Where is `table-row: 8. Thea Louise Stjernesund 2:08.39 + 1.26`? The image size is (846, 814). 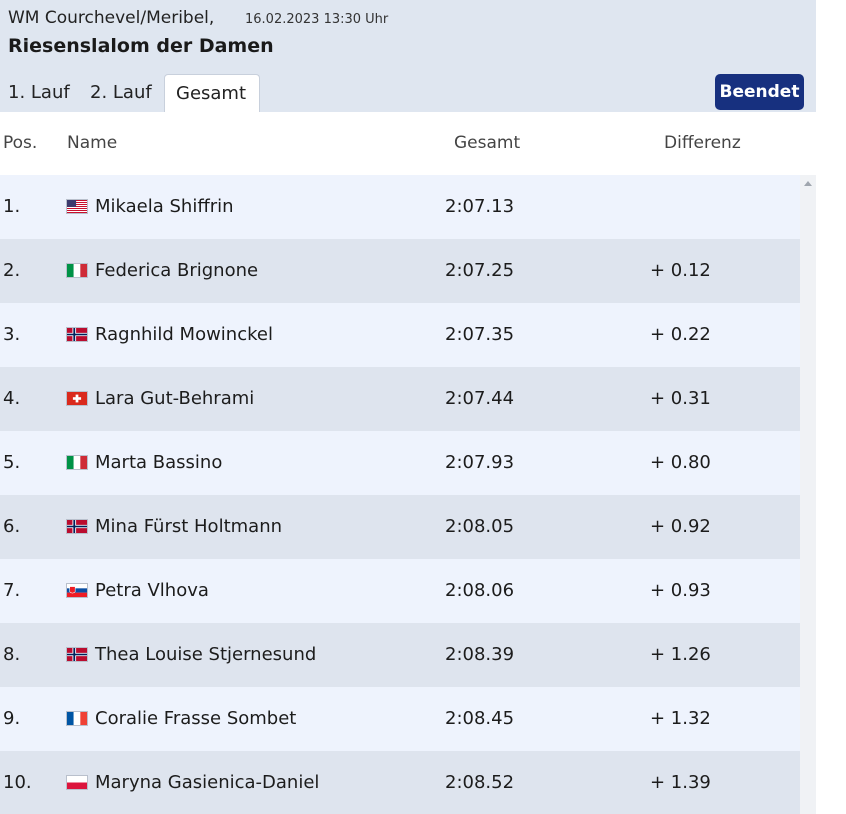 table-row: 8. Thea Louise Stjernesund 2:08.39 + 1.26 is located at coordinates (400, 655).